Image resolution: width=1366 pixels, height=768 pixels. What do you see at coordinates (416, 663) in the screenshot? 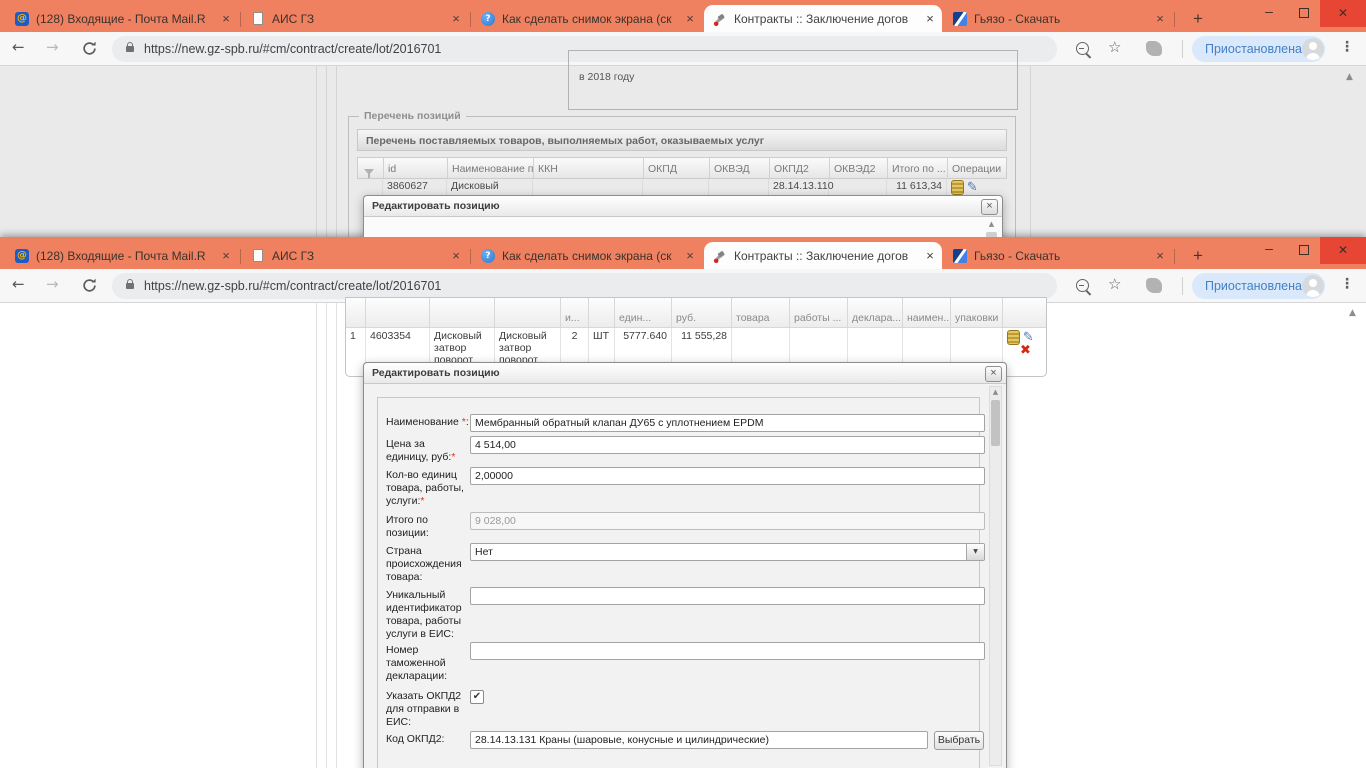
I see `field-label: Номер таможенной декларации:` at bounding box center [416, 663].